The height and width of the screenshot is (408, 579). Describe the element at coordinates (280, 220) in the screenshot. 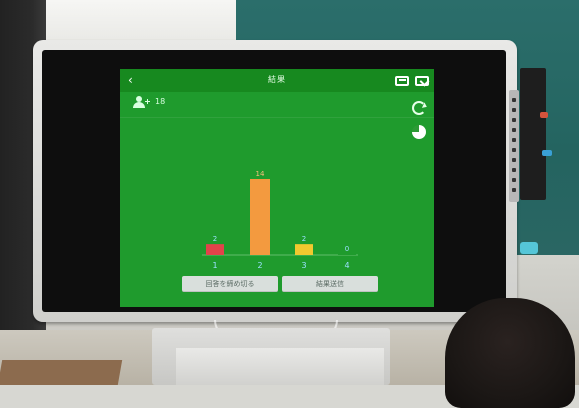

I see `results-chart: 2 1 14 2 2 3 0 4` at that location.